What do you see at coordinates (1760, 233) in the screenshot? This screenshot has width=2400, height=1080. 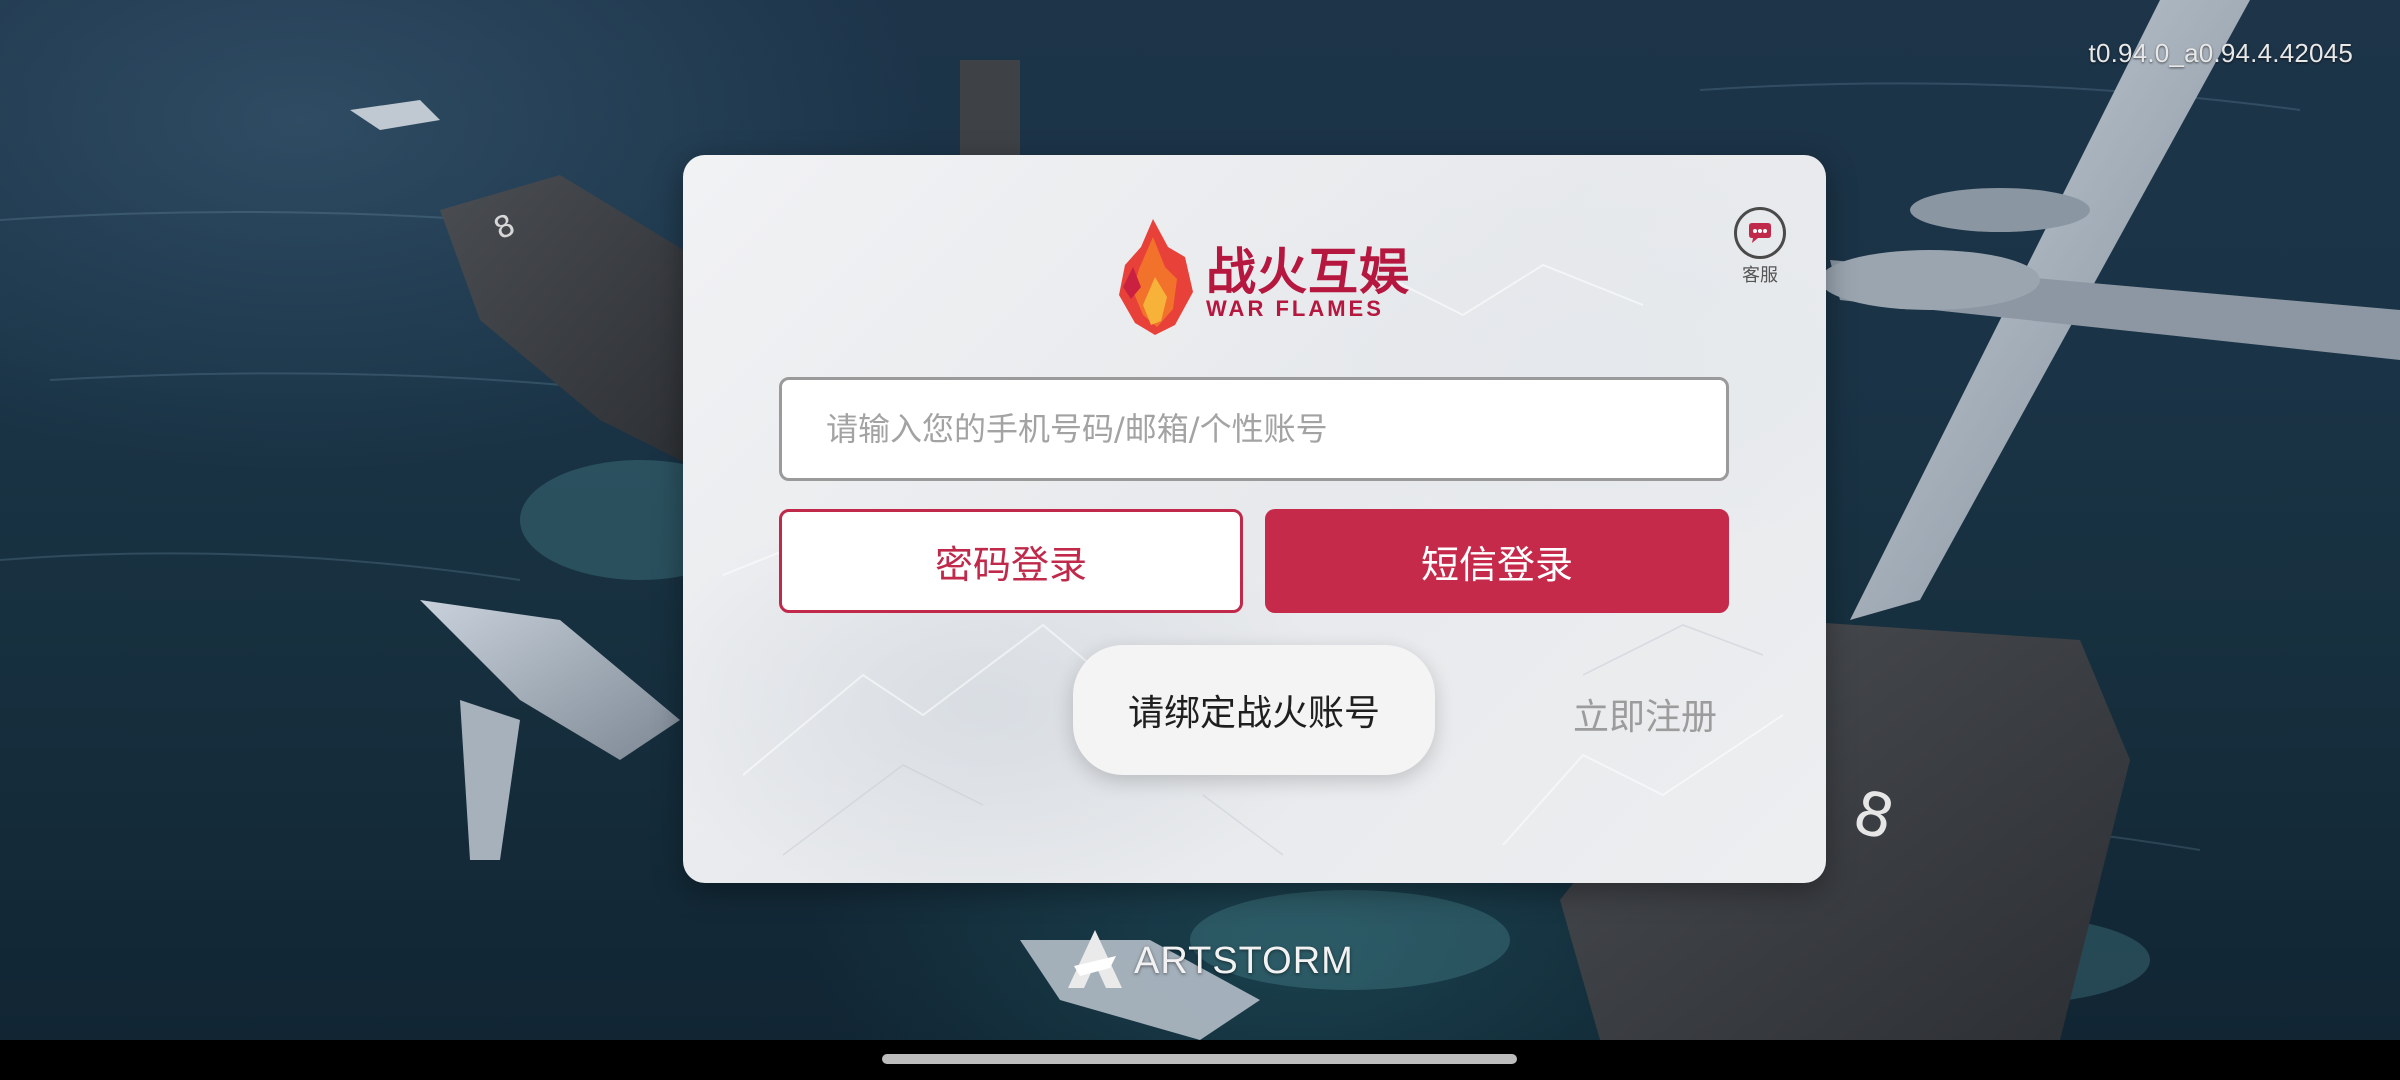 I see `customer-service-icon` at bounding box center [1760, 233].